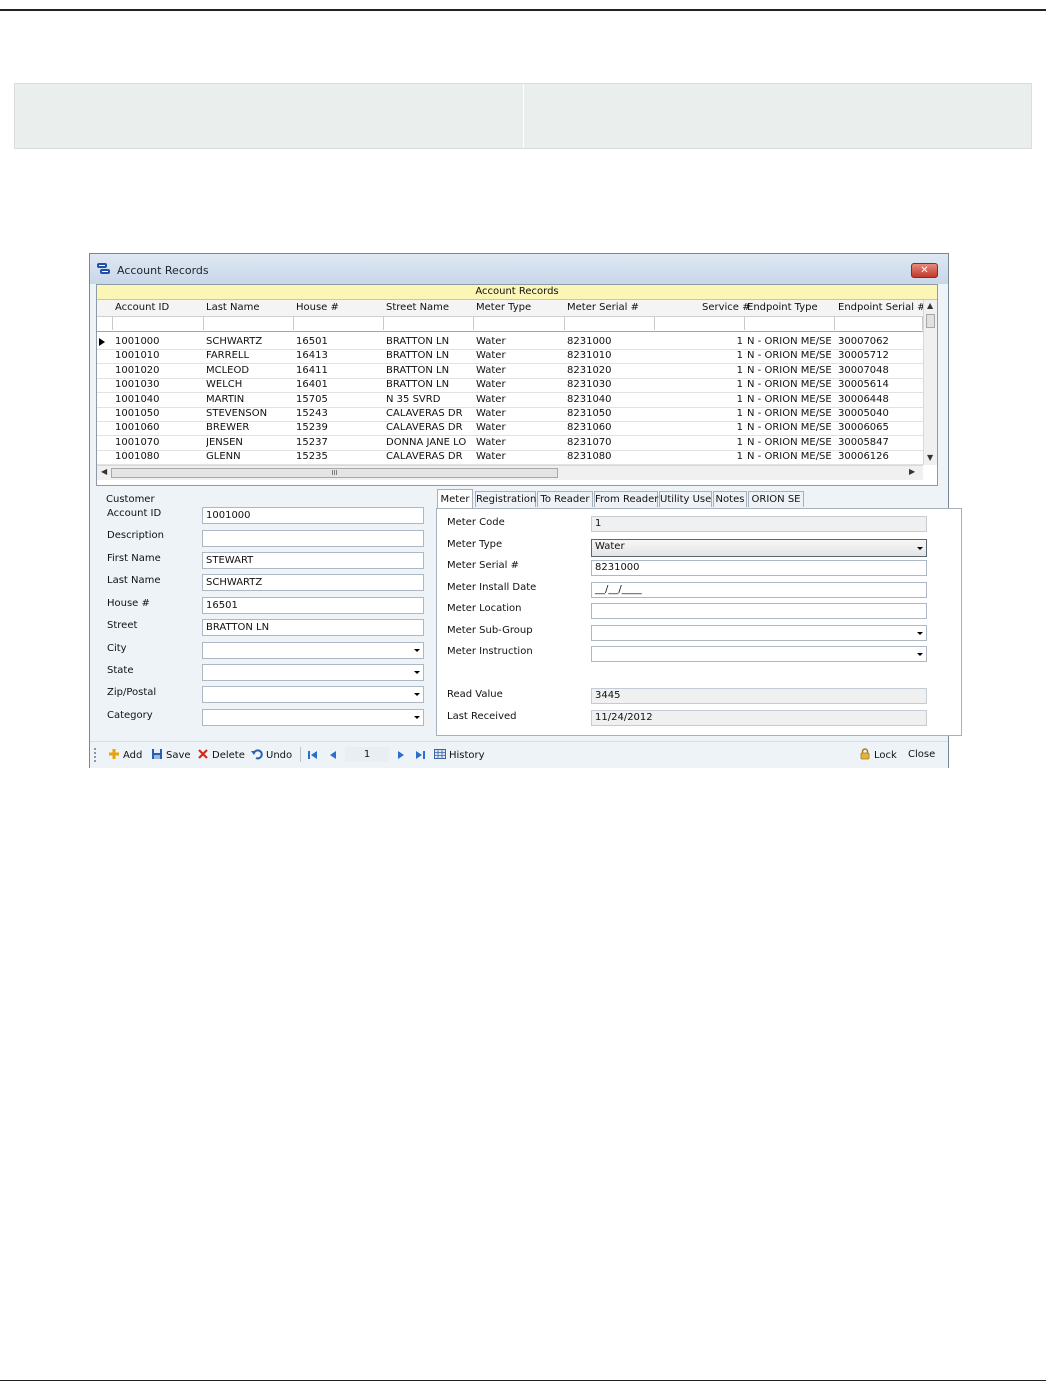 Image resolution: width=1046 pixels, height=1383 pixels. Describe the element at coordinates (271, 755) in the screenshot. I see `undo-button: Undo` at that location.